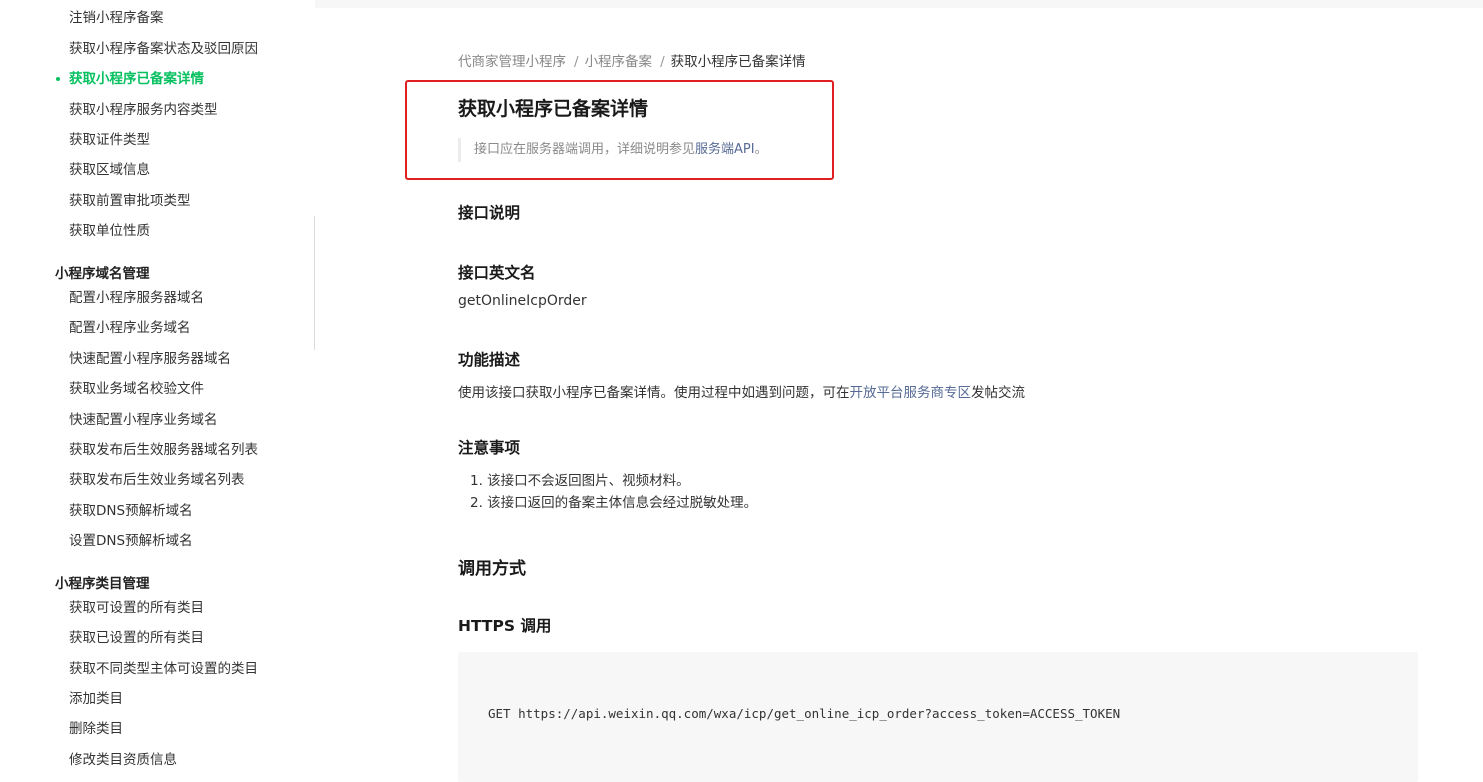 Image resolution: width=1483 pixels, height=782 pixels. I want to click on sidebar-item: 获取已设置的所有类目, so click(136, 638).